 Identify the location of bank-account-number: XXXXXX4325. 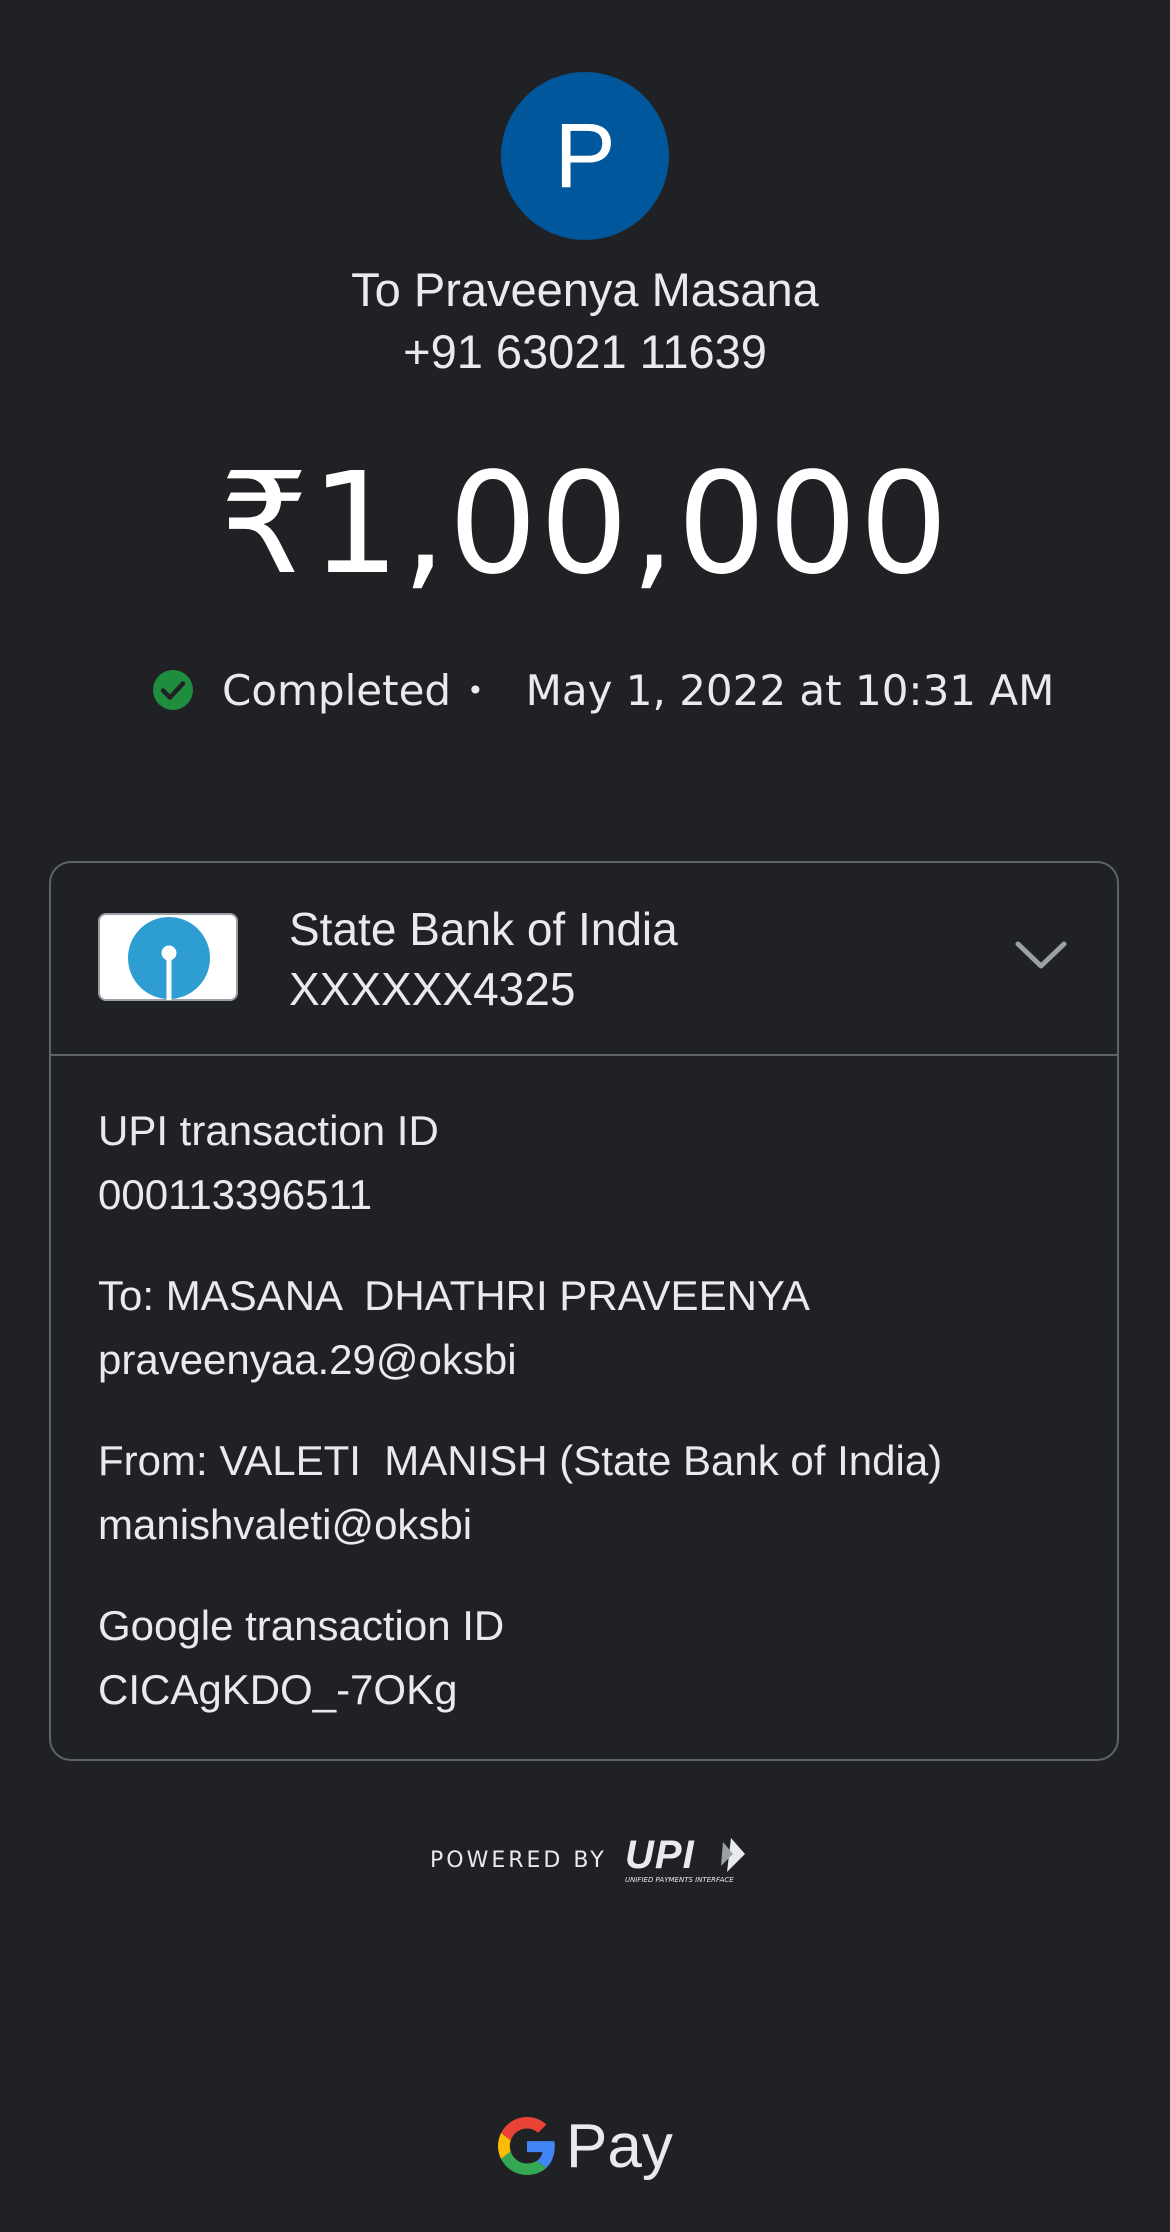
(432, 989).